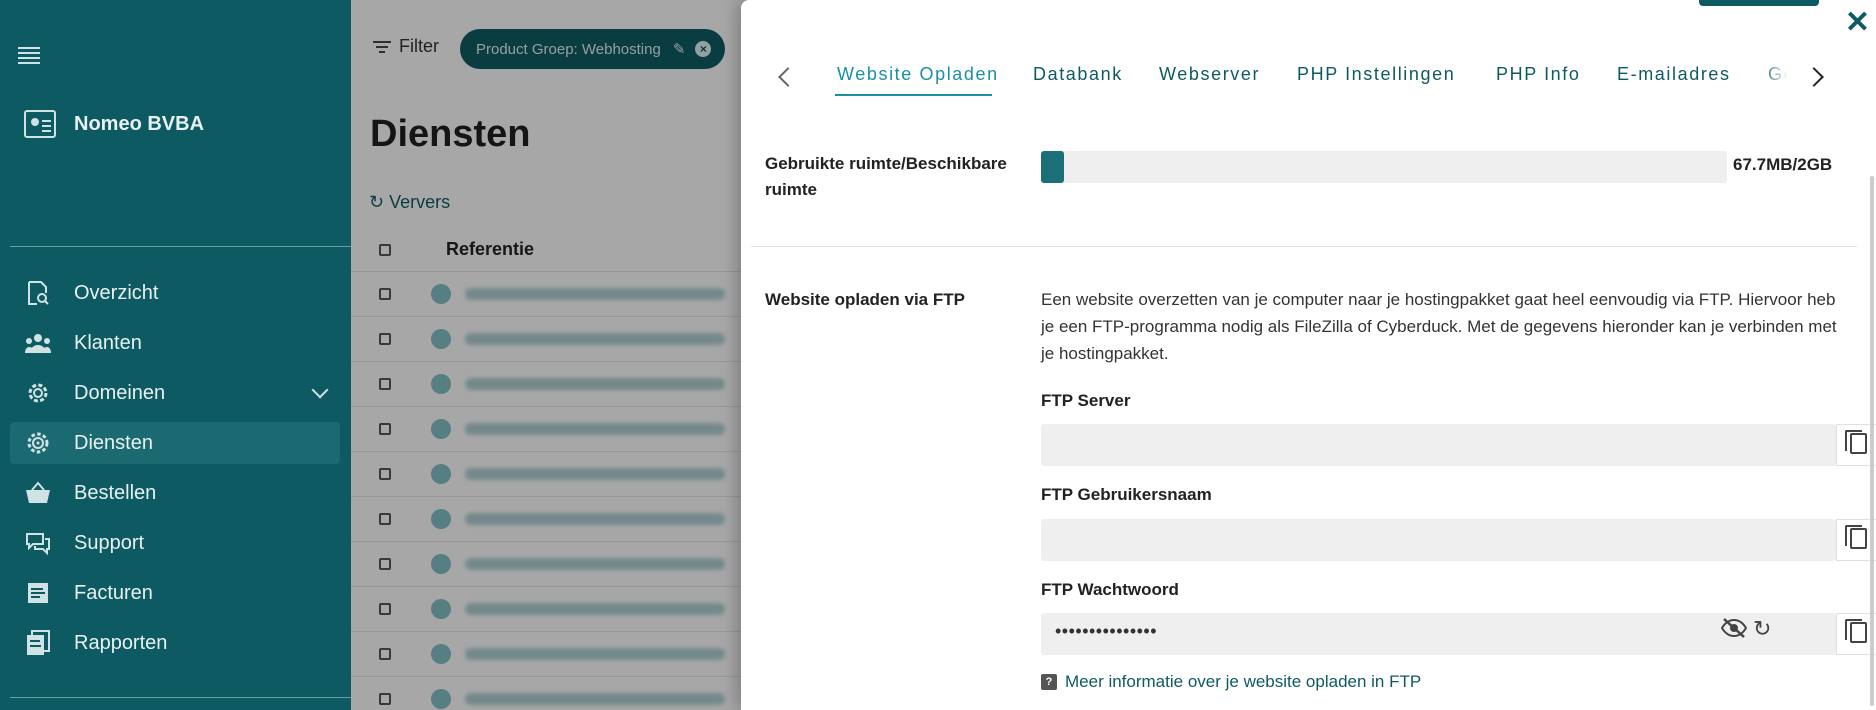 The width and height of the screenshot is (1876, 710). I want to click on chevron-right-icon, so click(1814, 77).